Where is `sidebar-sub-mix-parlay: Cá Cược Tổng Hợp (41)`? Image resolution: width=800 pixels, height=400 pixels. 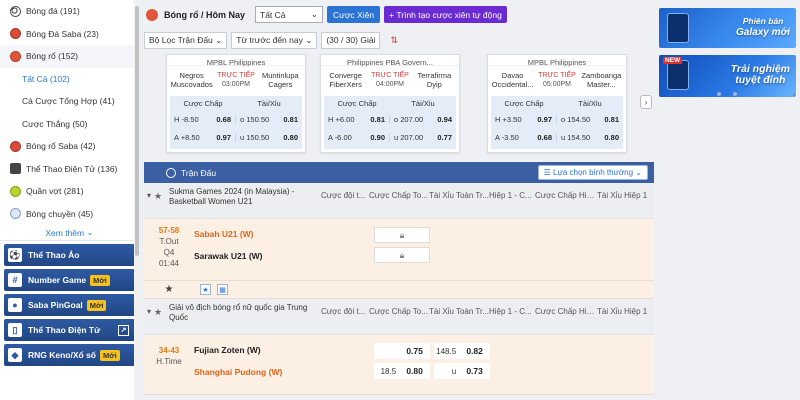
sidebar-sub-mix-parlay: Cá Cược Tổng Hợp (41) is located at coordinates (69, 101).